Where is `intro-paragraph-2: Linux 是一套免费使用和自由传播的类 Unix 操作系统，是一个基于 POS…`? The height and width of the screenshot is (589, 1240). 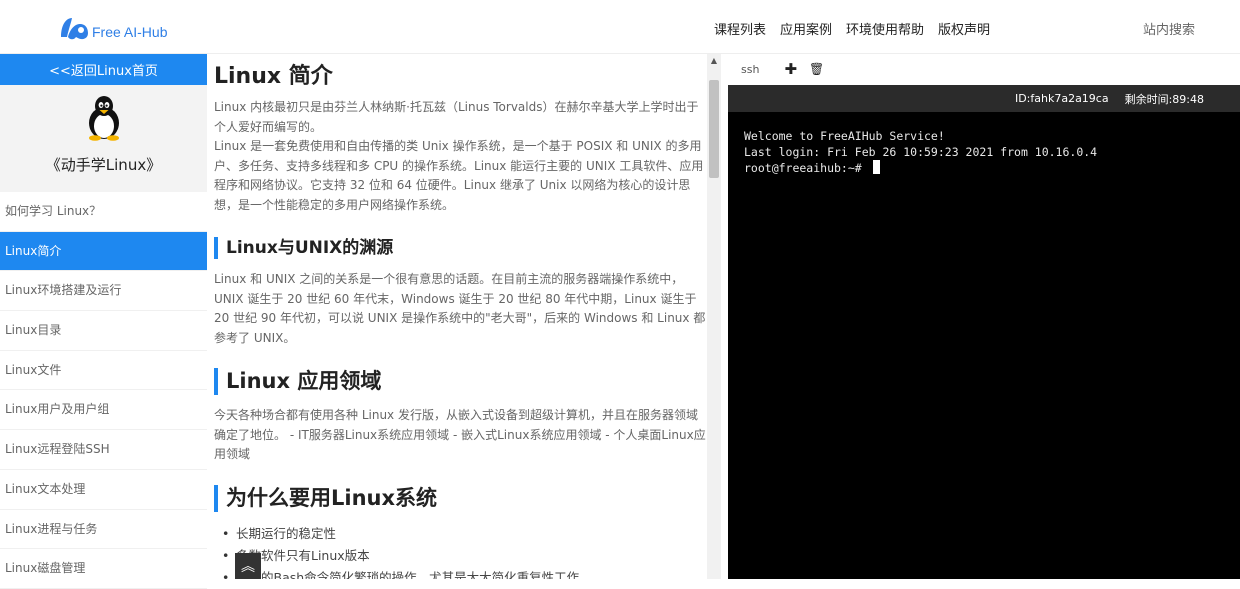
intro-paragraph-2: Linux 是一套免费使用和自由传播的类 Unix 操作系统，是一个基于 POS… is located at coordinates (459, 175).